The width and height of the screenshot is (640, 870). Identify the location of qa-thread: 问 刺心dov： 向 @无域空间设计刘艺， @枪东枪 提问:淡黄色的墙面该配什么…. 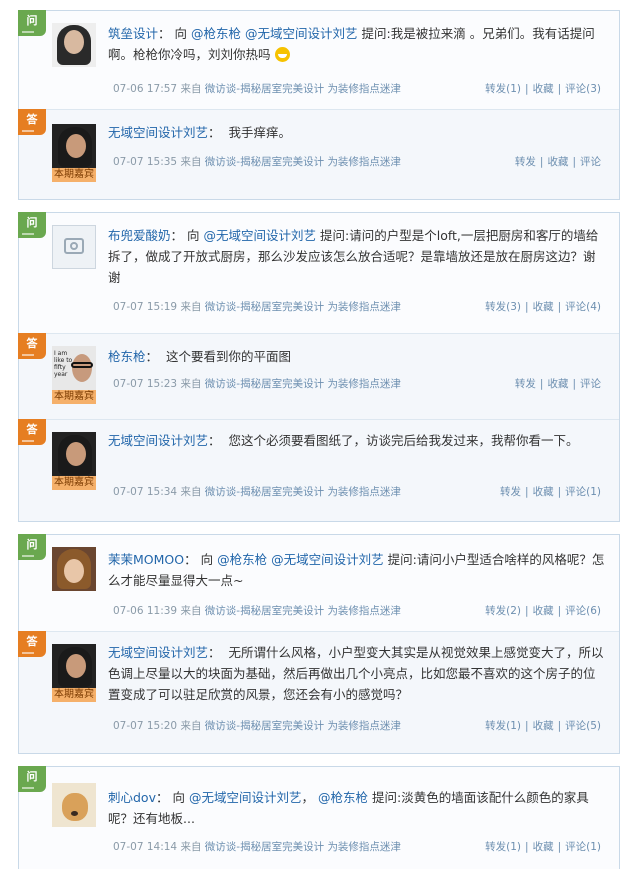
(319, 817).